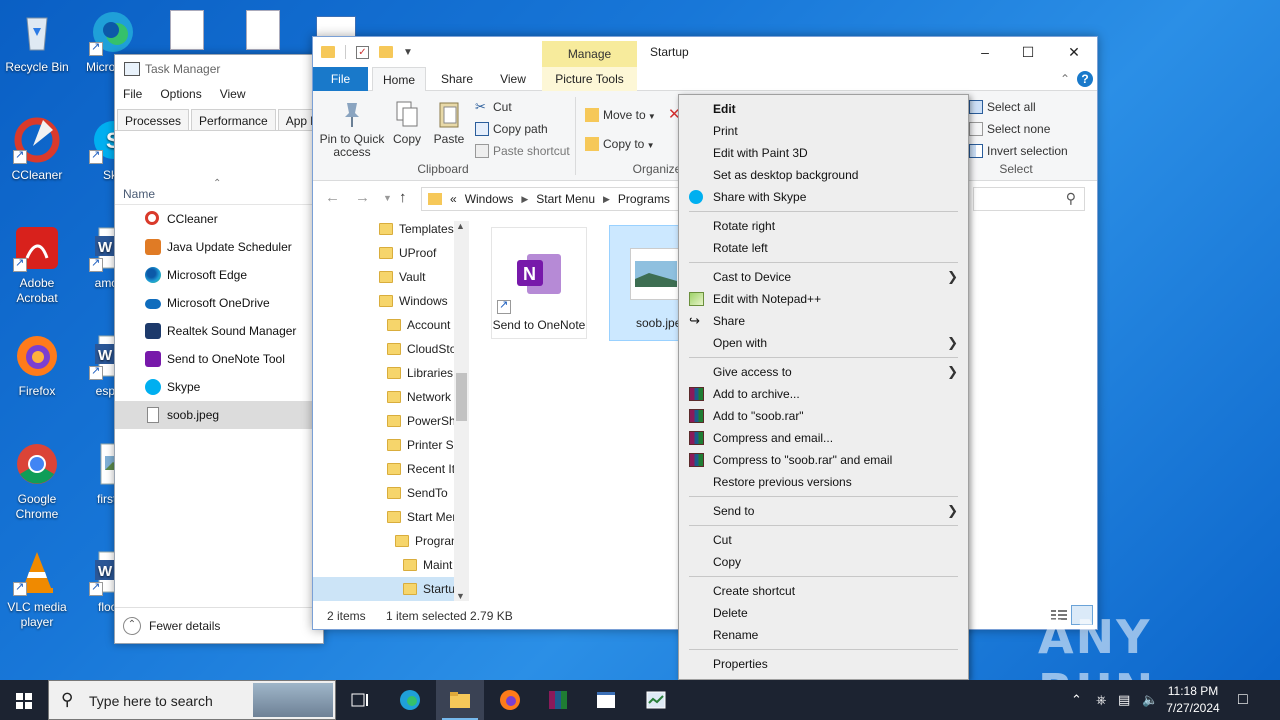 This screenshot has width=1280, height=720. Describe the element at coordinates (460, 596) in the screenshot. I see `scroll-down-icon: ▼` at that location.